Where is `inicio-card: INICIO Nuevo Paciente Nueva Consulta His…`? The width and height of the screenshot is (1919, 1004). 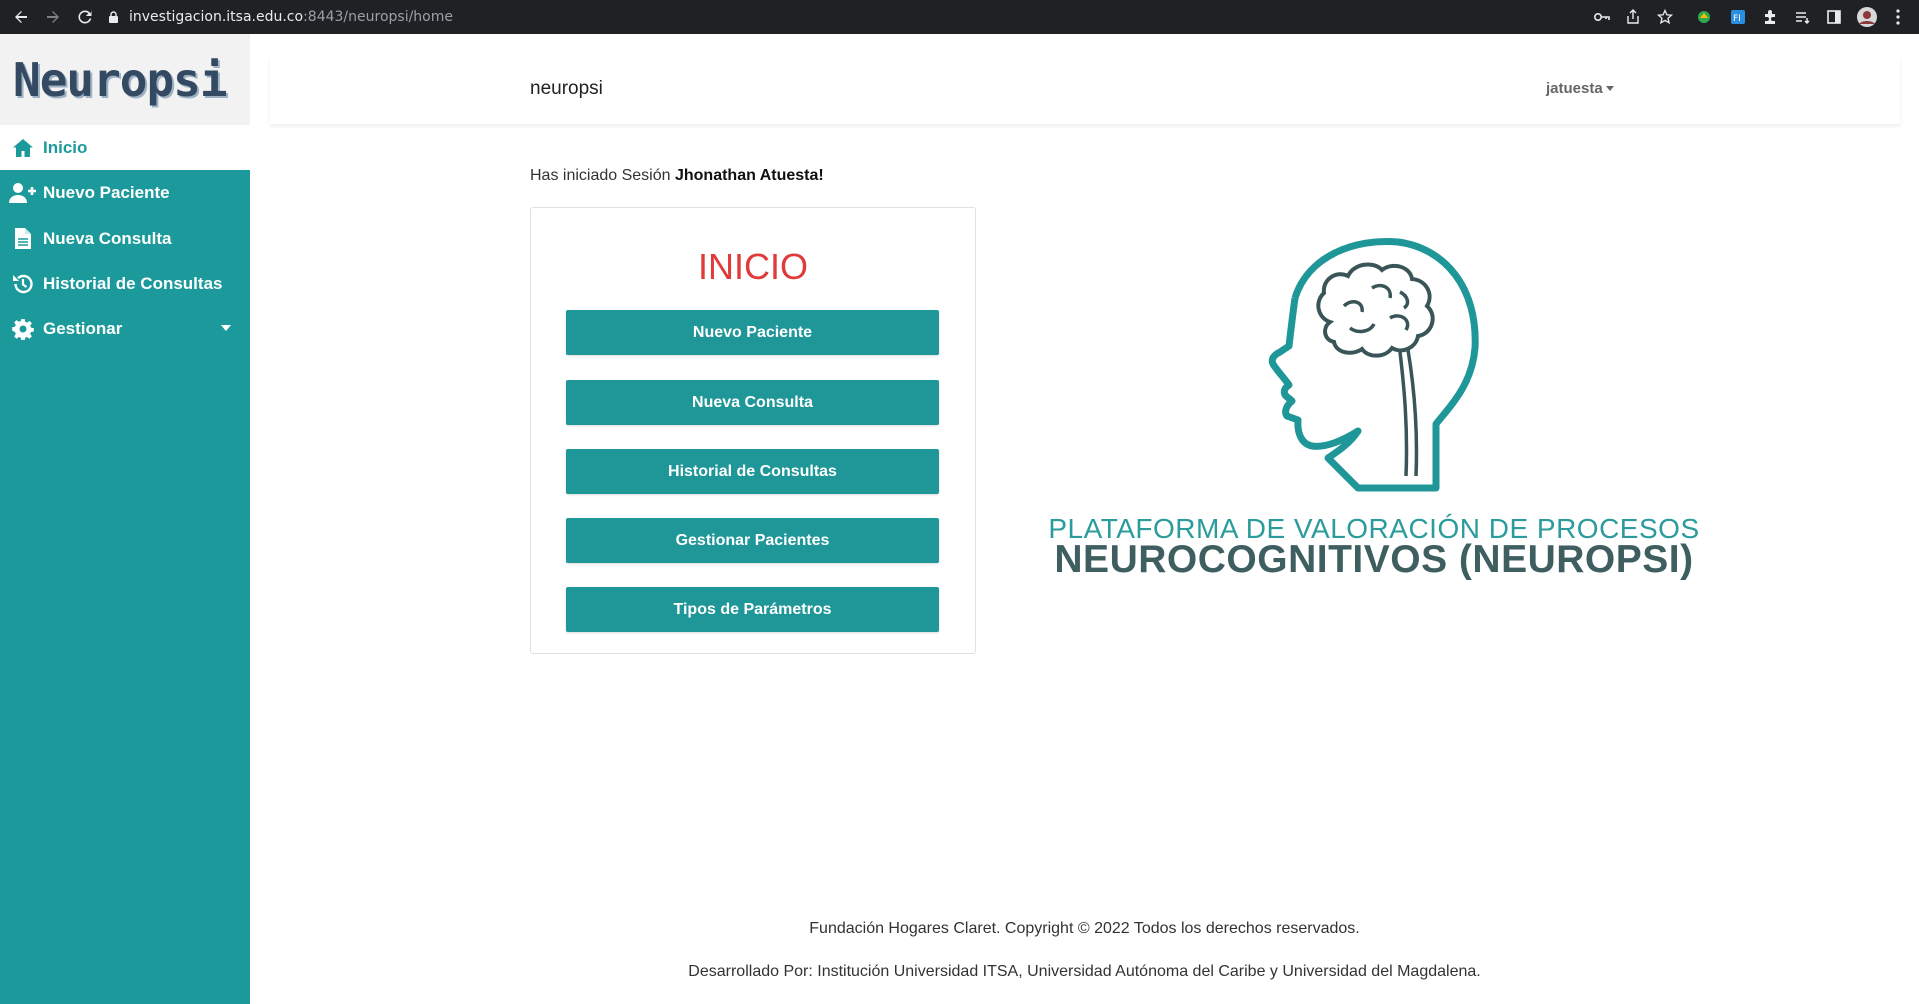 inicio-card: INICIO Nuevo Paciente Nueva Consulta His… is located at coordinates (753, 430).